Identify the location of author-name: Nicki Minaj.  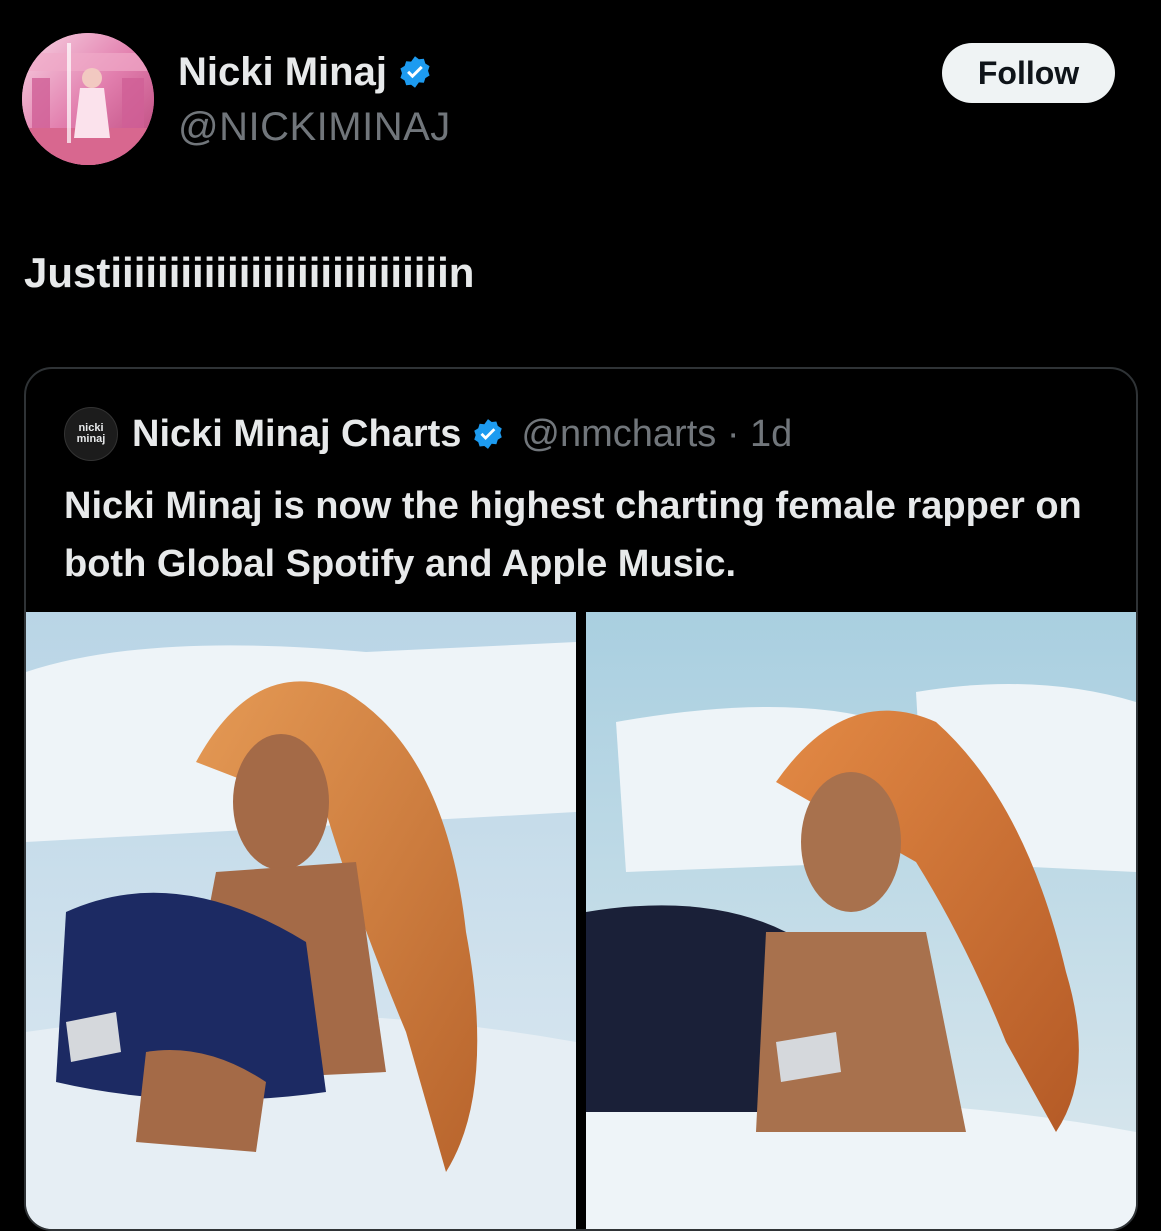
(282, 72).